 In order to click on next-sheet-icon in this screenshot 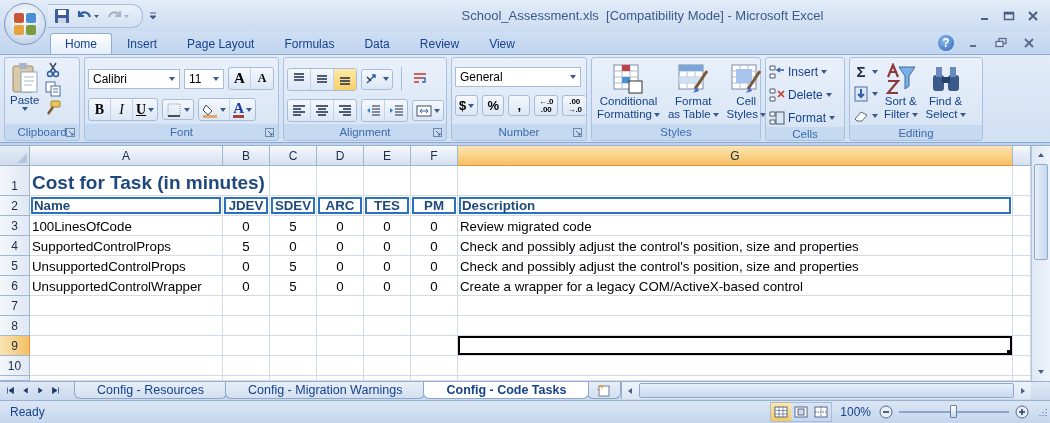, I will do `click(40, 390)`.